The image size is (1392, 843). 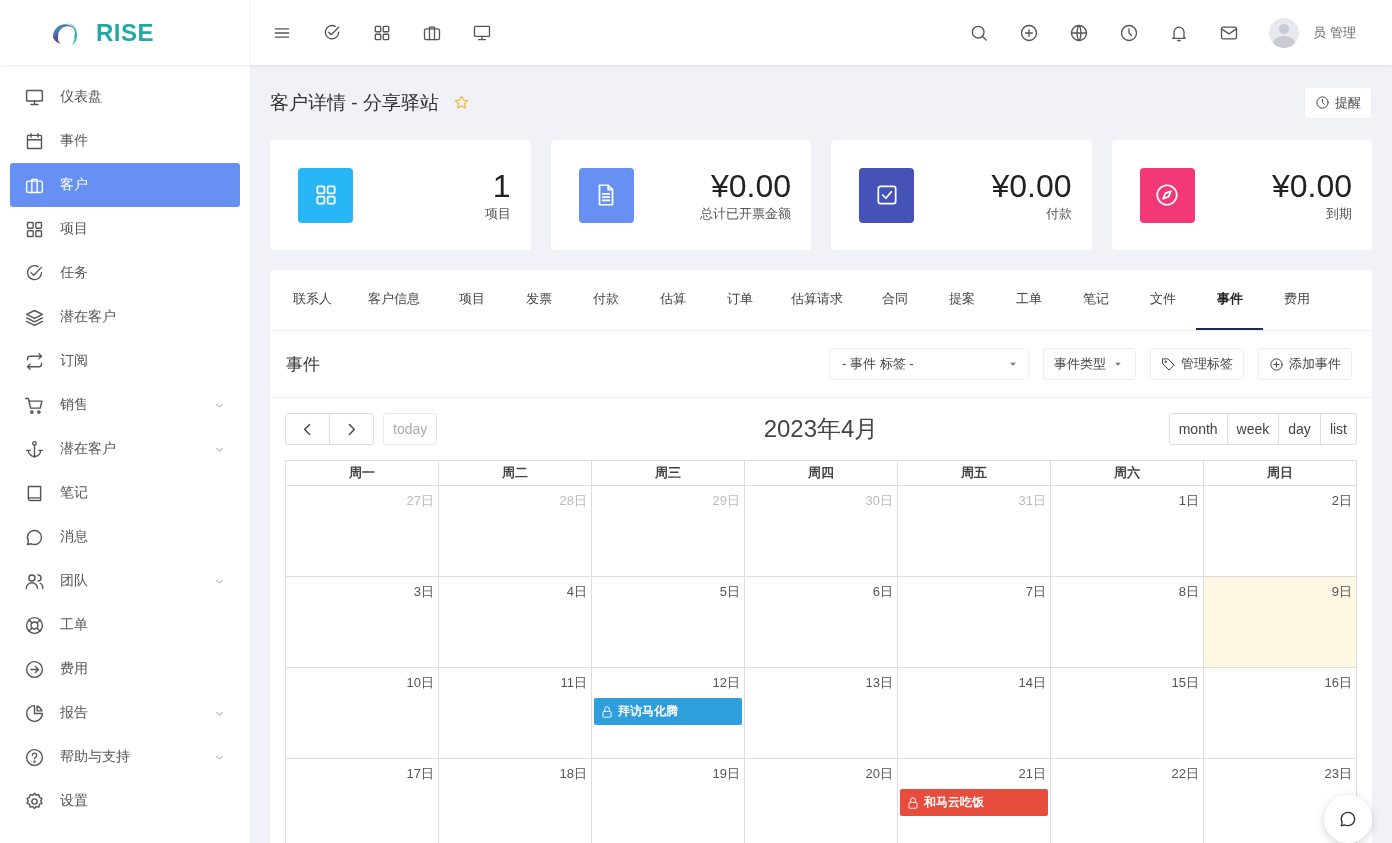 What do you see at coordinates (125, 625) in the screenshot?
I see `sidebar-item: 工单` at bounding box center [125, 625].